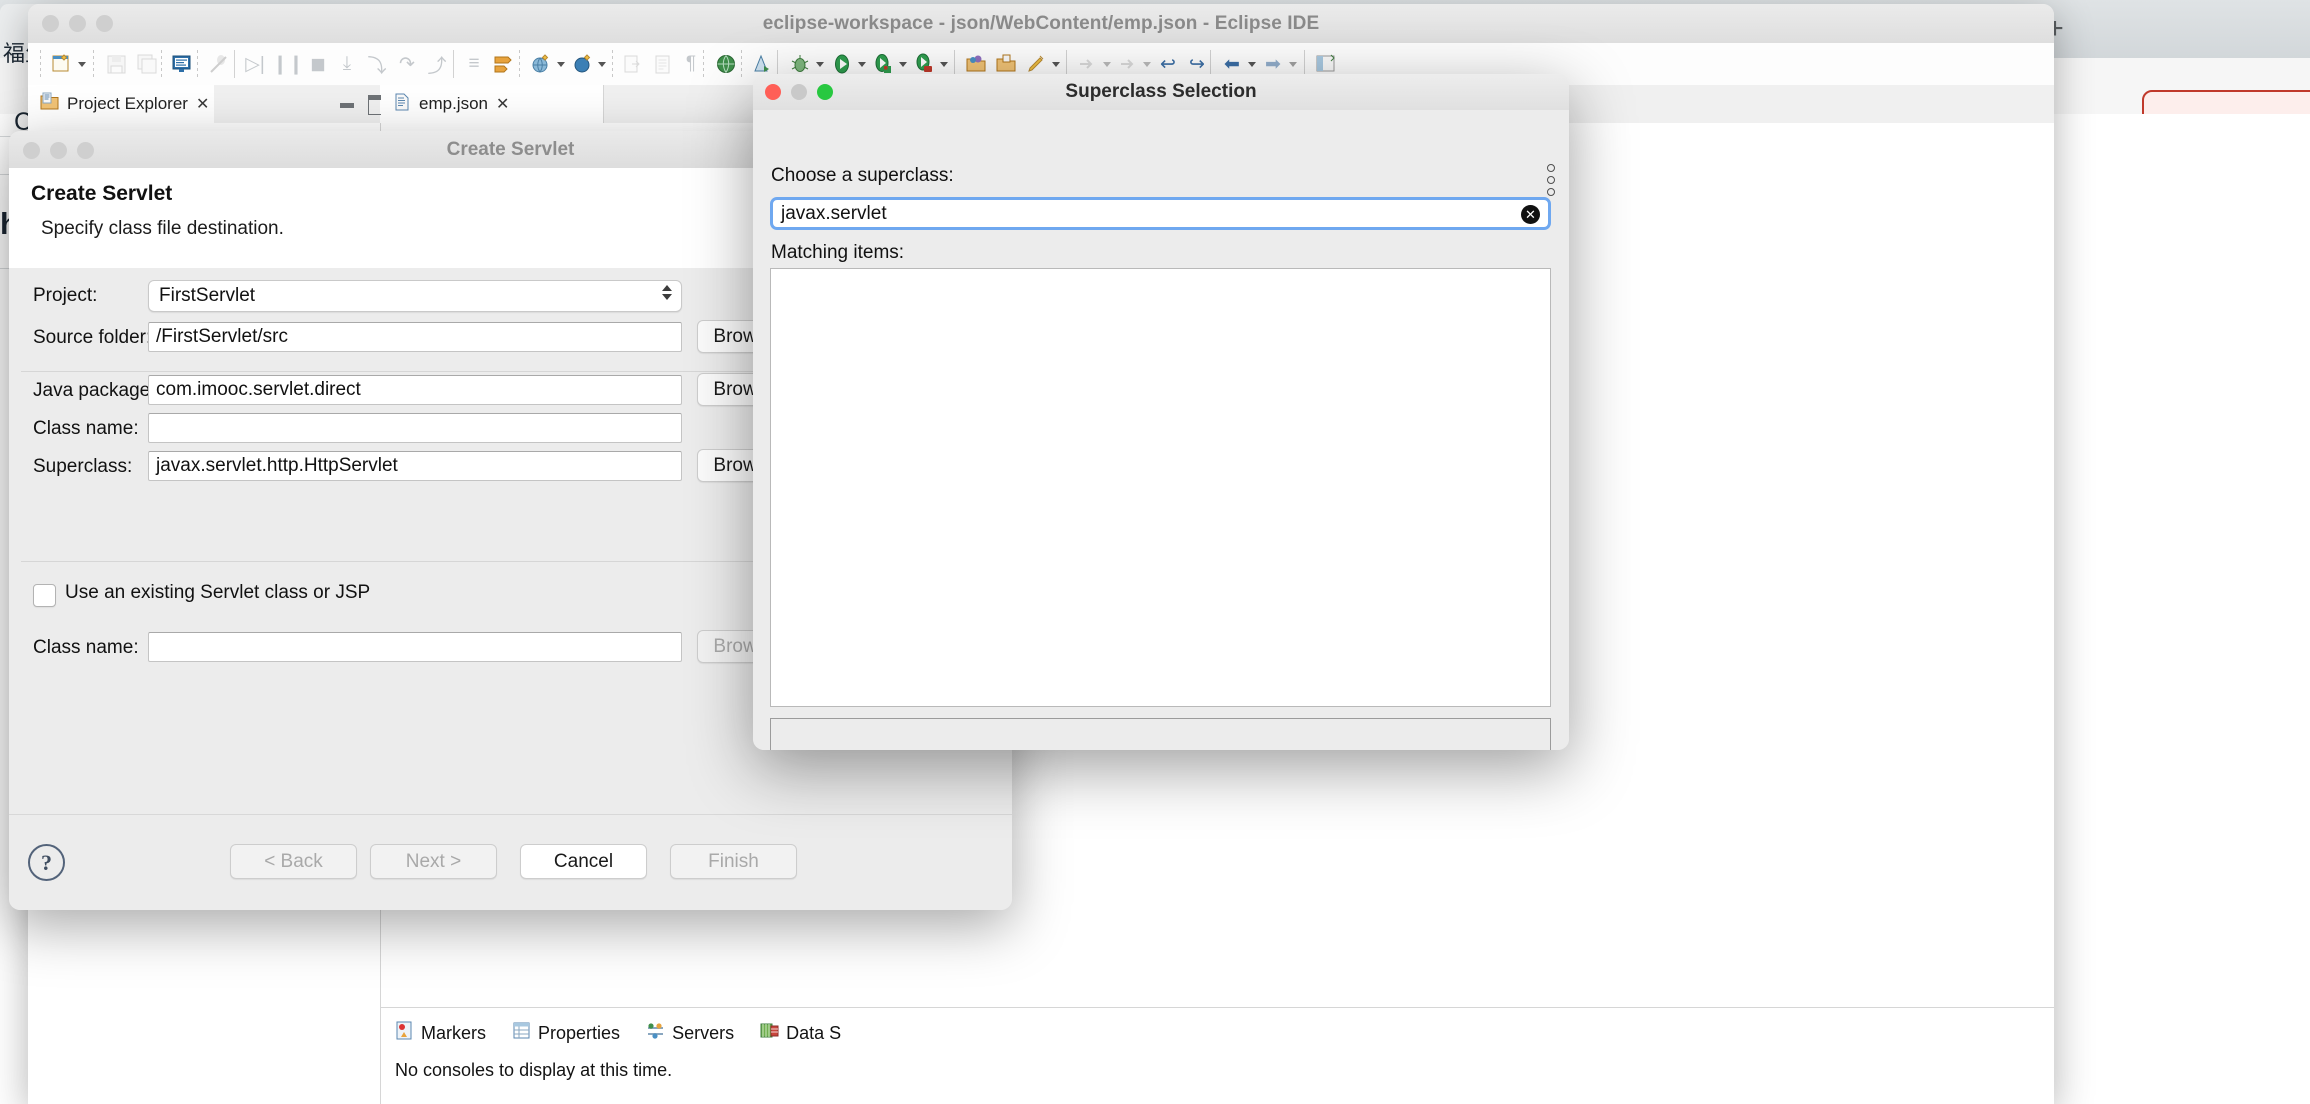 Image resolution: width=2310 pixels, height=1104 pixels. What do you see at coordinates (561, 64) in the screenshot?
I see `new-web-project-caret-icon` at bounding box center [561, 64].